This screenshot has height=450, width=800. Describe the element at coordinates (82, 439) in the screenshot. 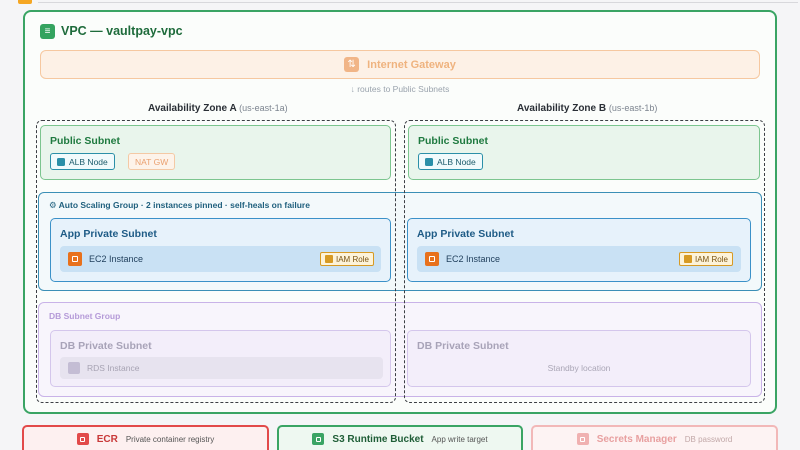

I see `registry-icon` at that location.